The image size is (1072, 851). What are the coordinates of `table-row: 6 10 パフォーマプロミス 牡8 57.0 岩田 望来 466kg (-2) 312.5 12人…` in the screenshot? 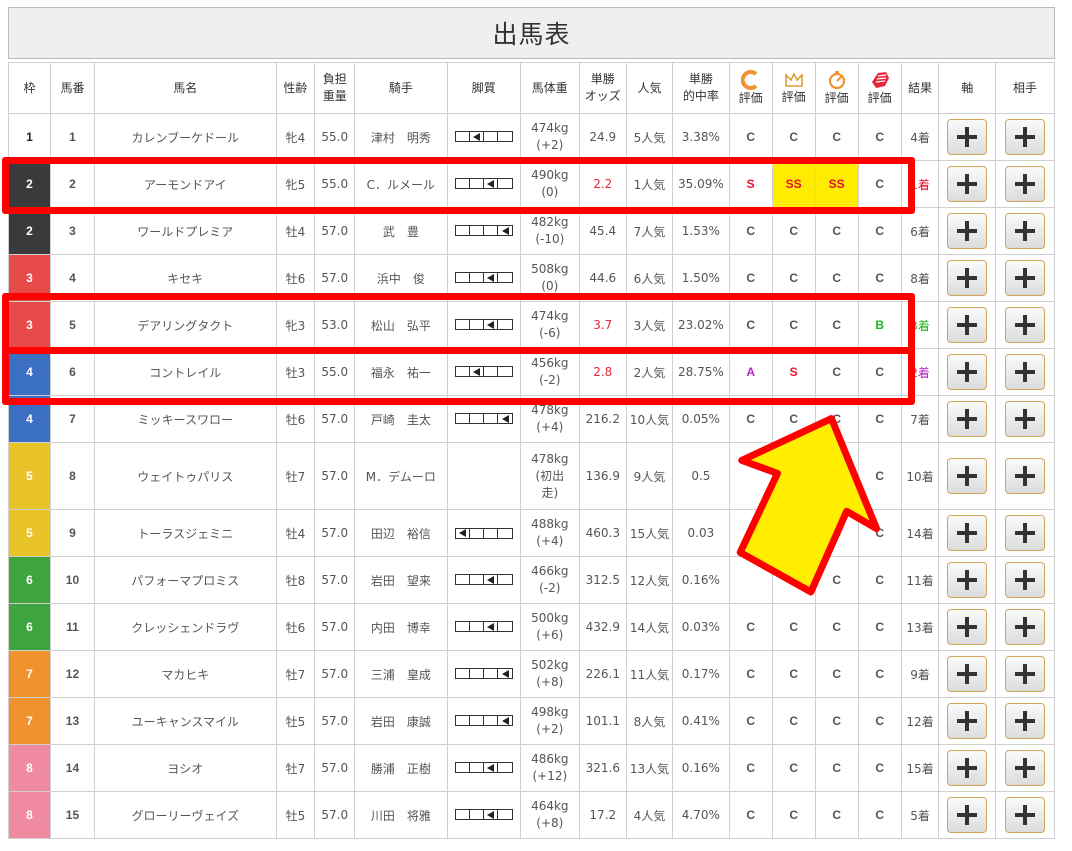 It's located at (531, 580).